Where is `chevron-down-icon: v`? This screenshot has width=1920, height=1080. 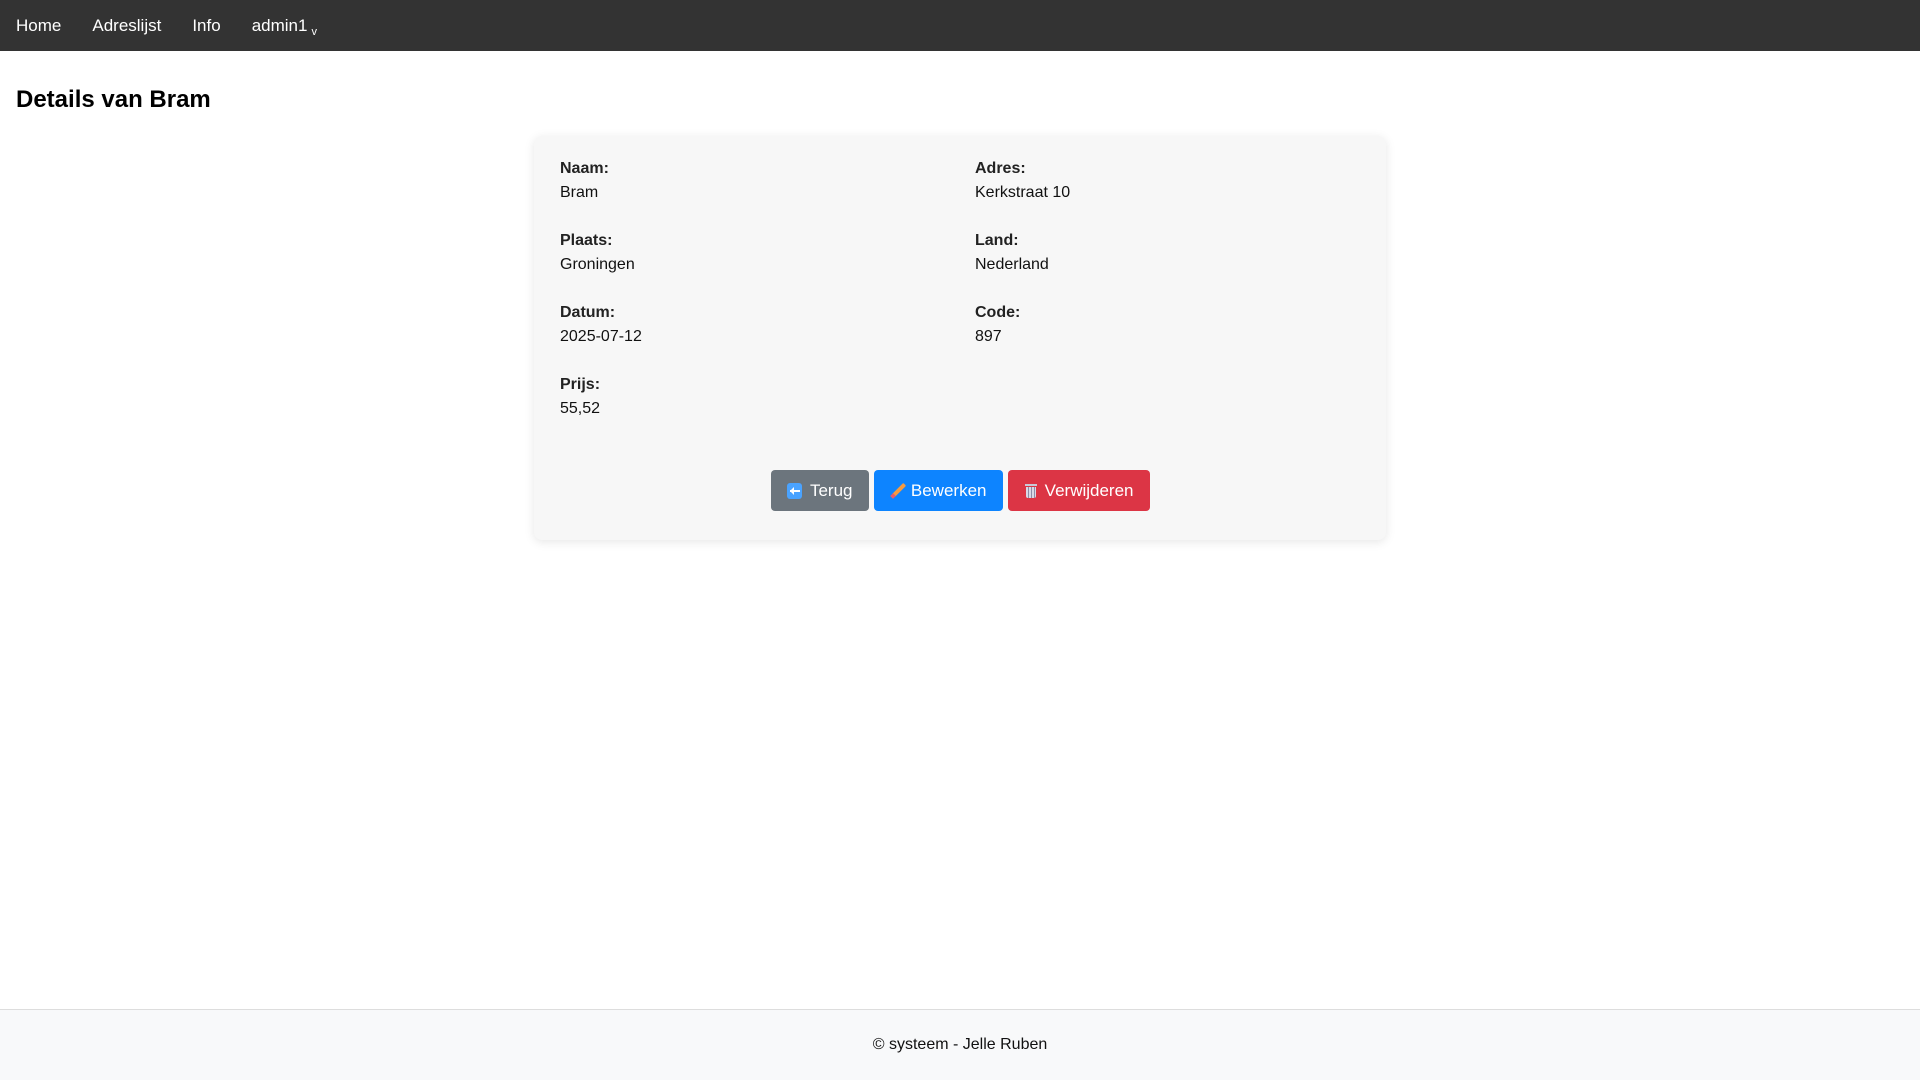 chevron-down-icon: v is located at coordinates (314, 31).